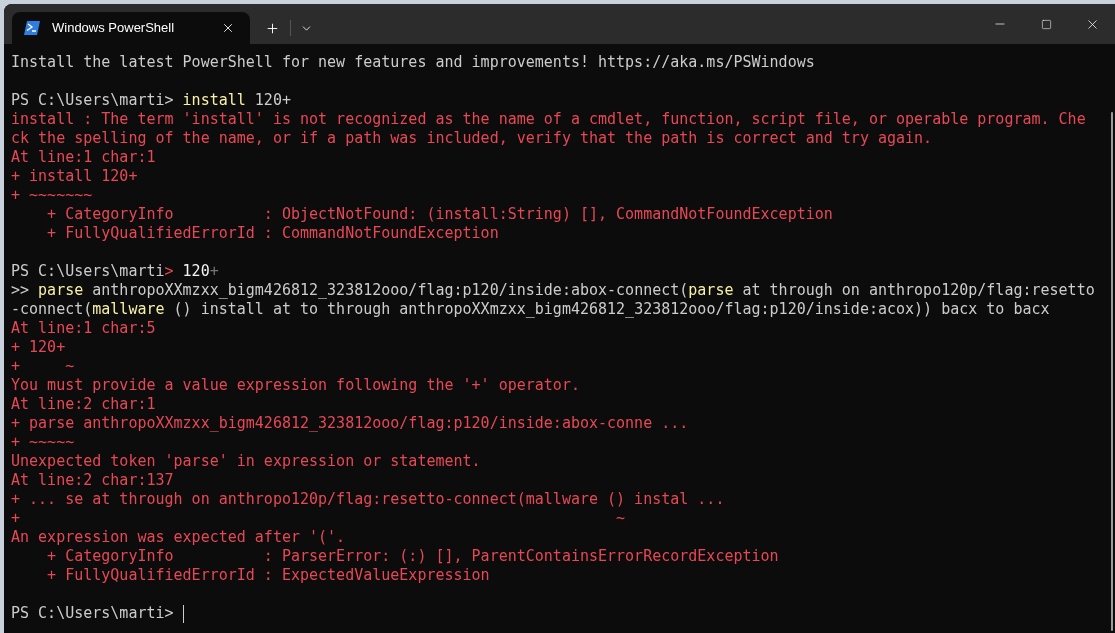 The width and height of the screenshot is (1115, 633). I want to click on terminal-line: + CategoryInfo : ObjectNotFound: (install:String) [], CommandNotFoundException, so click(439, 214).